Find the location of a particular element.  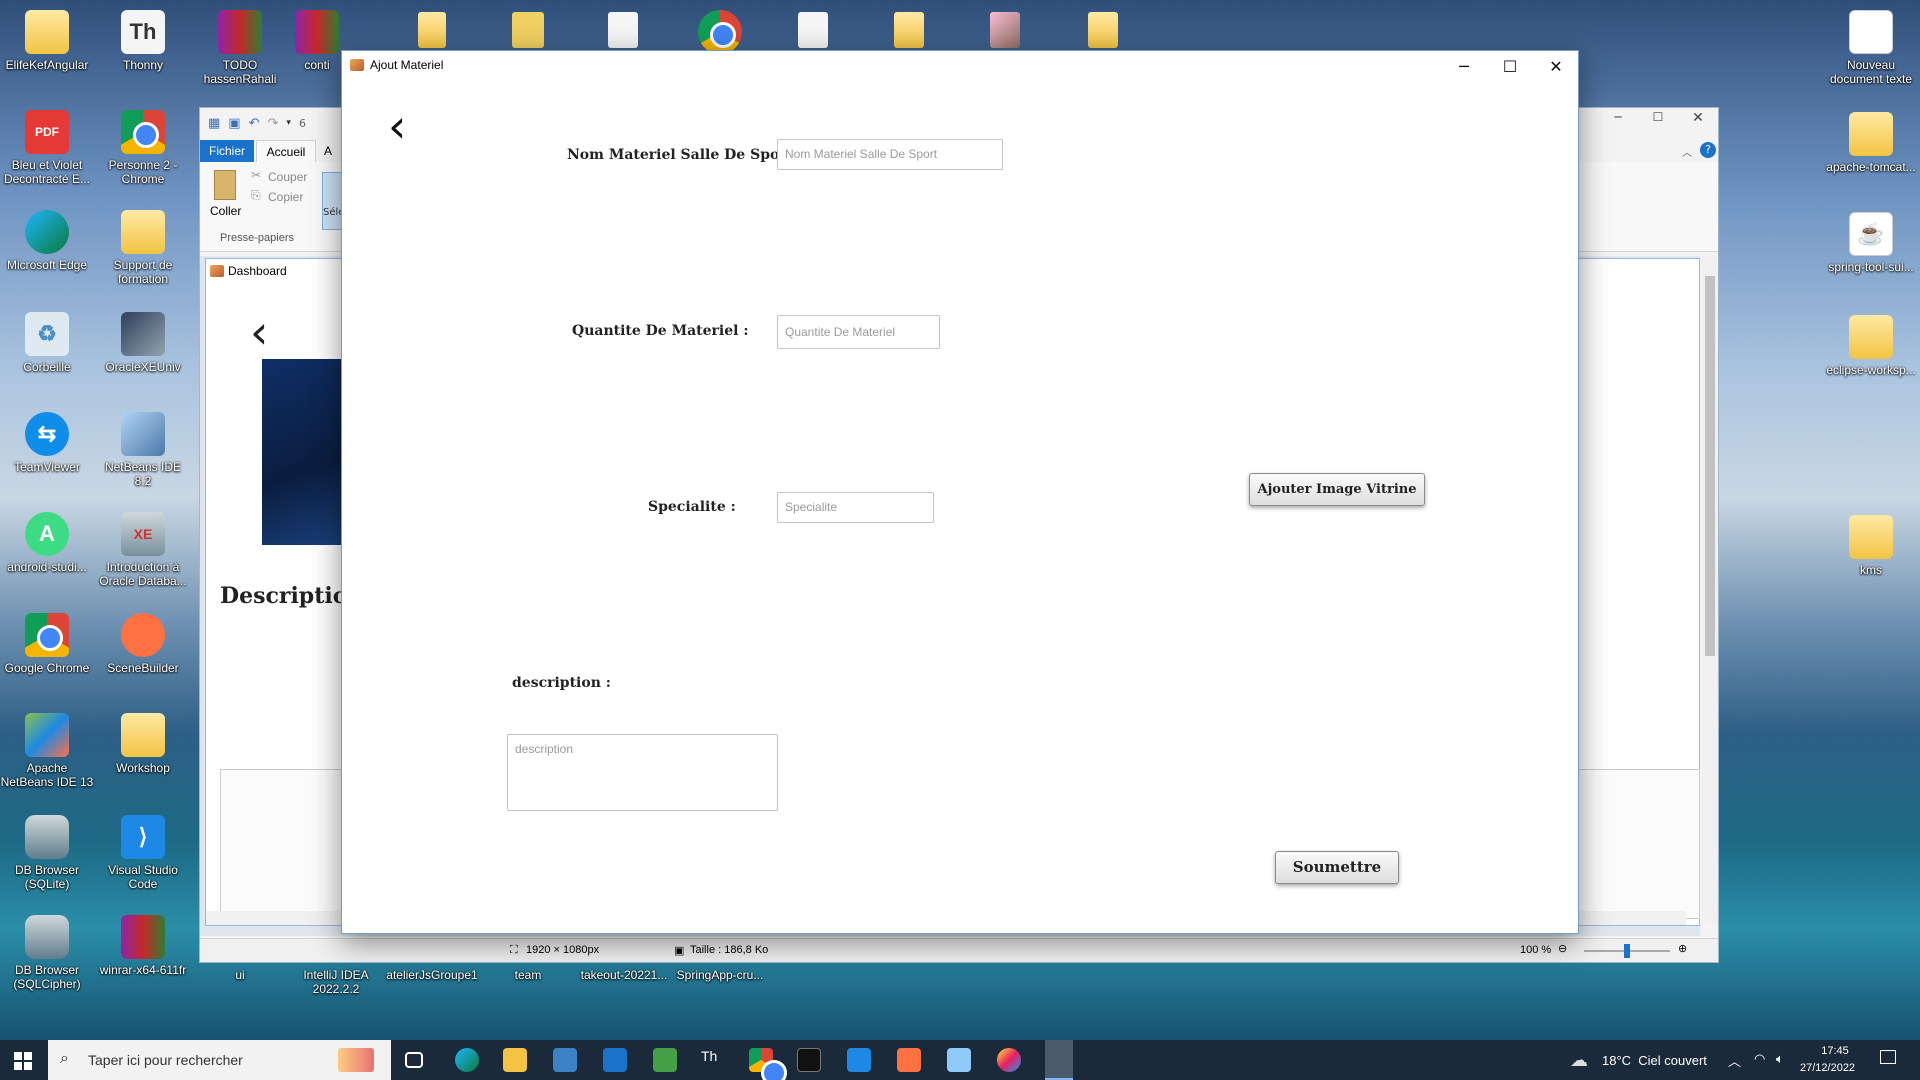

help-icon: ? is located at coordinates (1708, 150).